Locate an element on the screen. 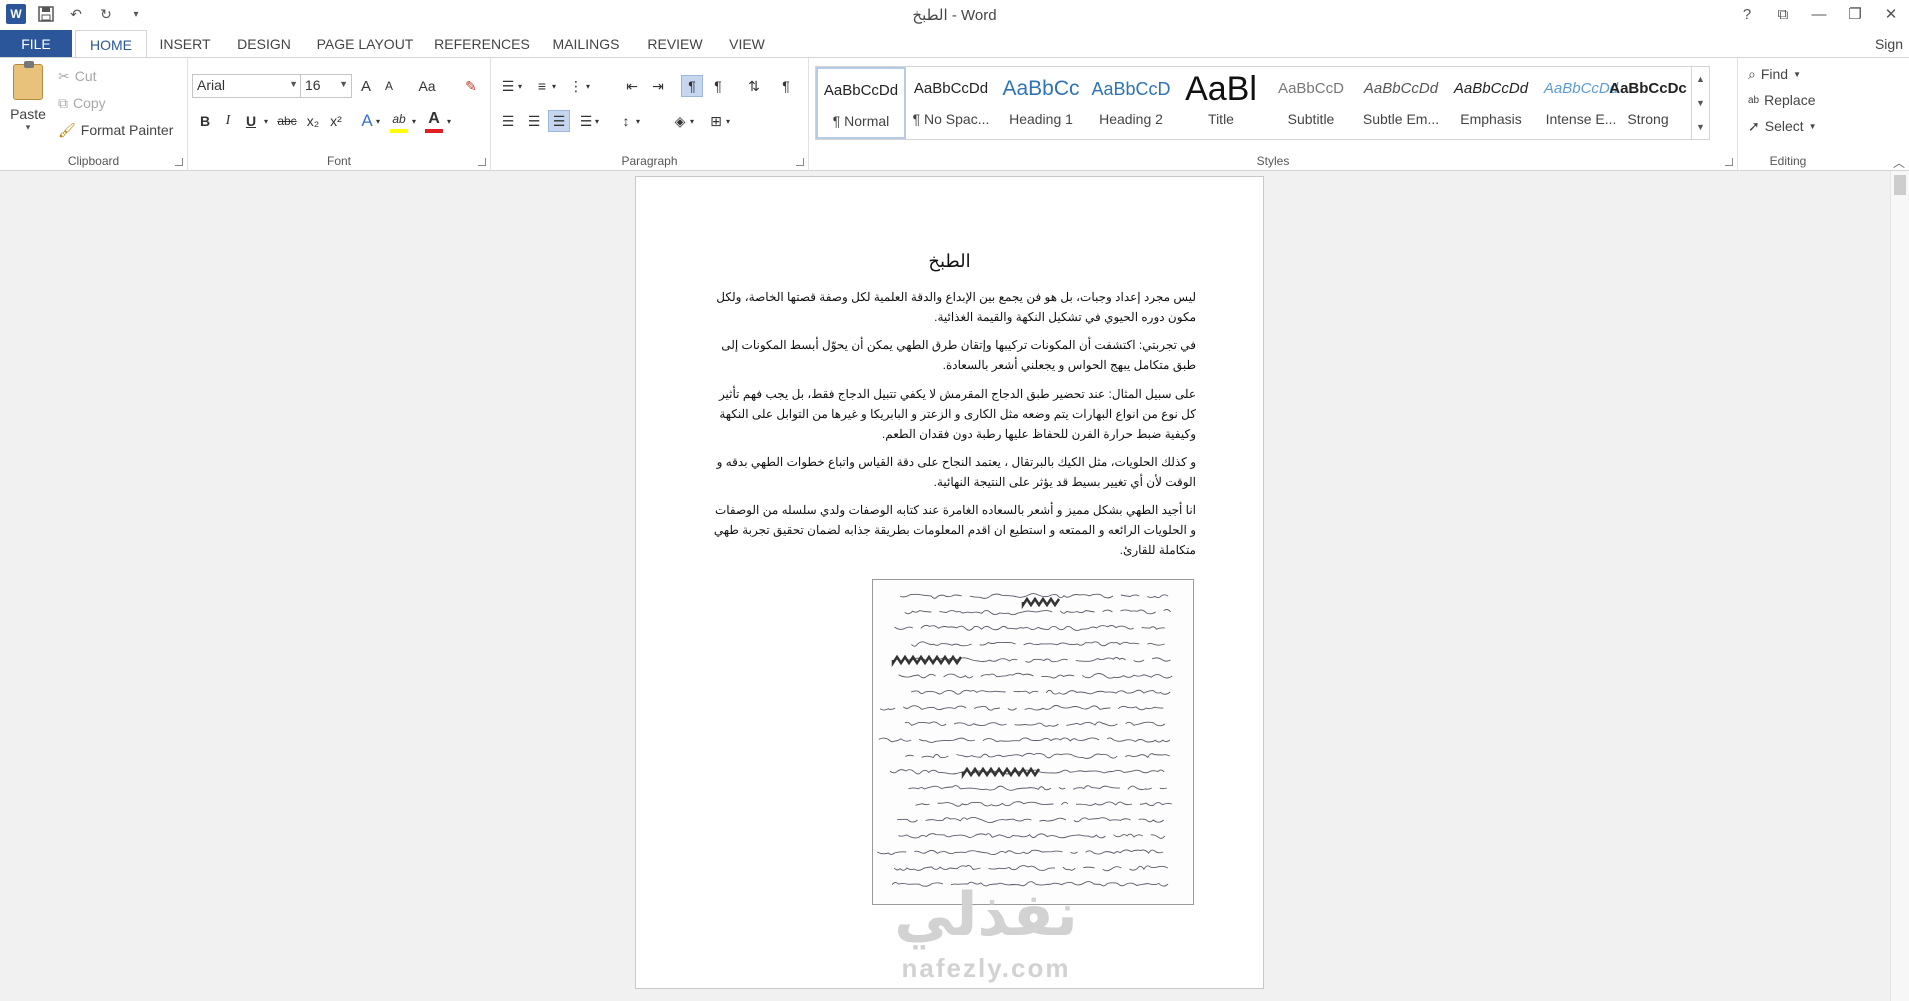 This screenshot has width=1909, height=1001. bullets-dropdown-icon: ▾ is located at coordinates (520, 86).